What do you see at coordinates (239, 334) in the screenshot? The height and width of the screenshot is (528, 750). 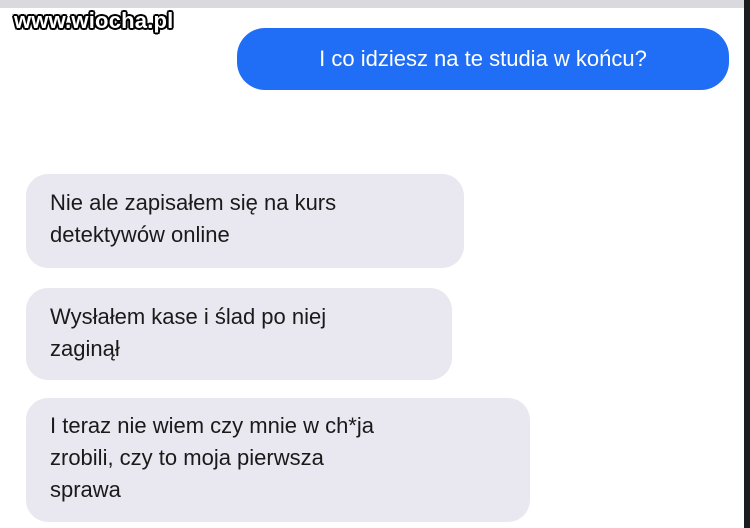 I see `incoming-message-bubble: Wysłałem kase i ślad po niej zaginął` at bounding box center [239, 334].